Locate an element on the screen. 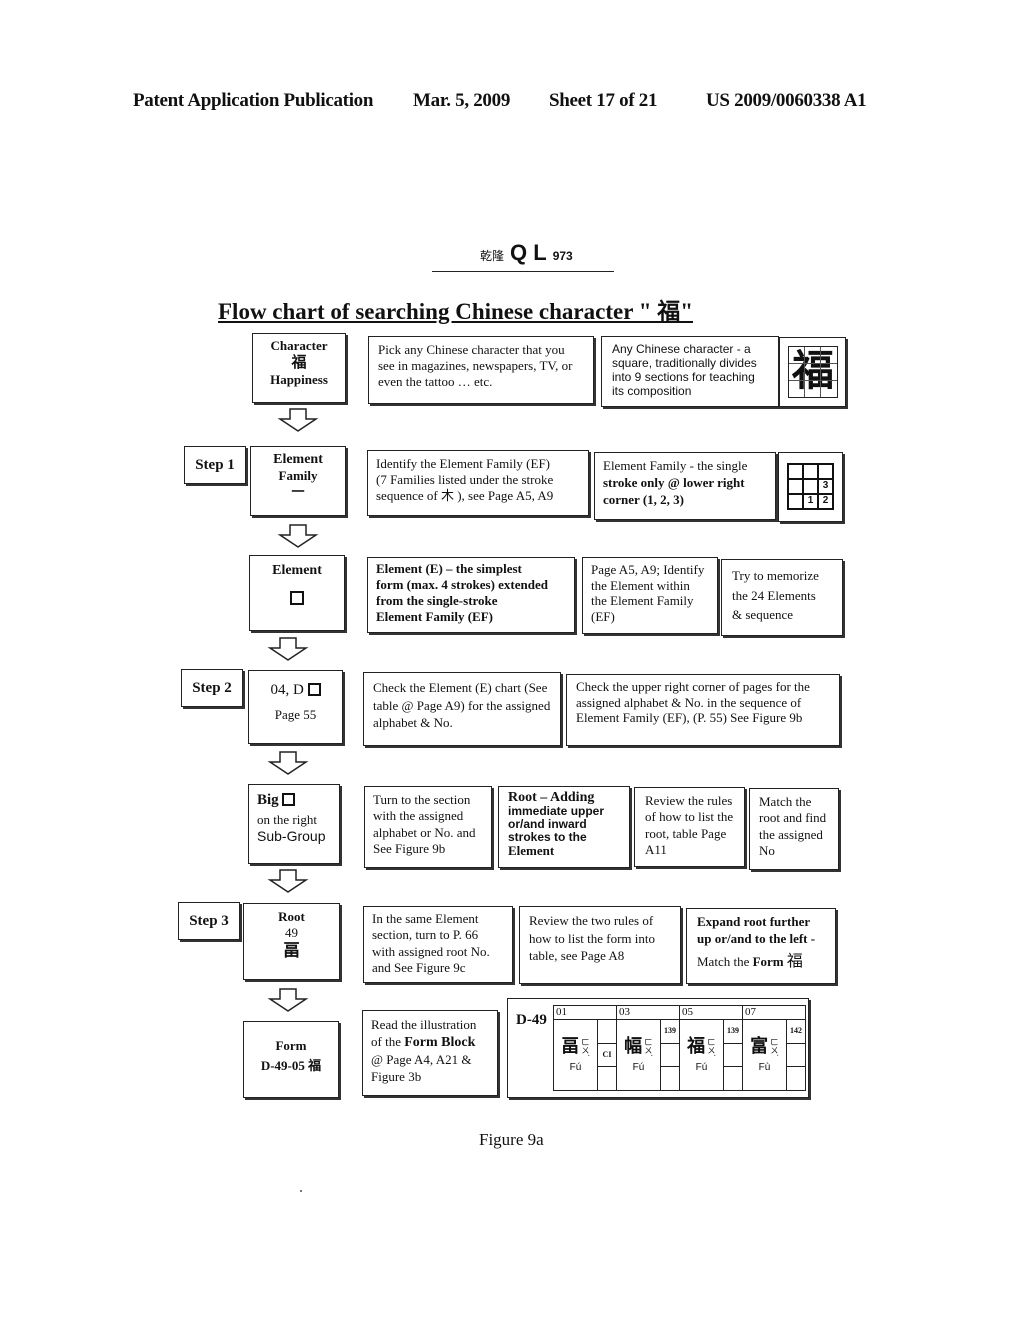 Image resolution: width=1024 pixels, height=1320 pixels. node-sublabel: on the right is located at coordinates (287, 820).